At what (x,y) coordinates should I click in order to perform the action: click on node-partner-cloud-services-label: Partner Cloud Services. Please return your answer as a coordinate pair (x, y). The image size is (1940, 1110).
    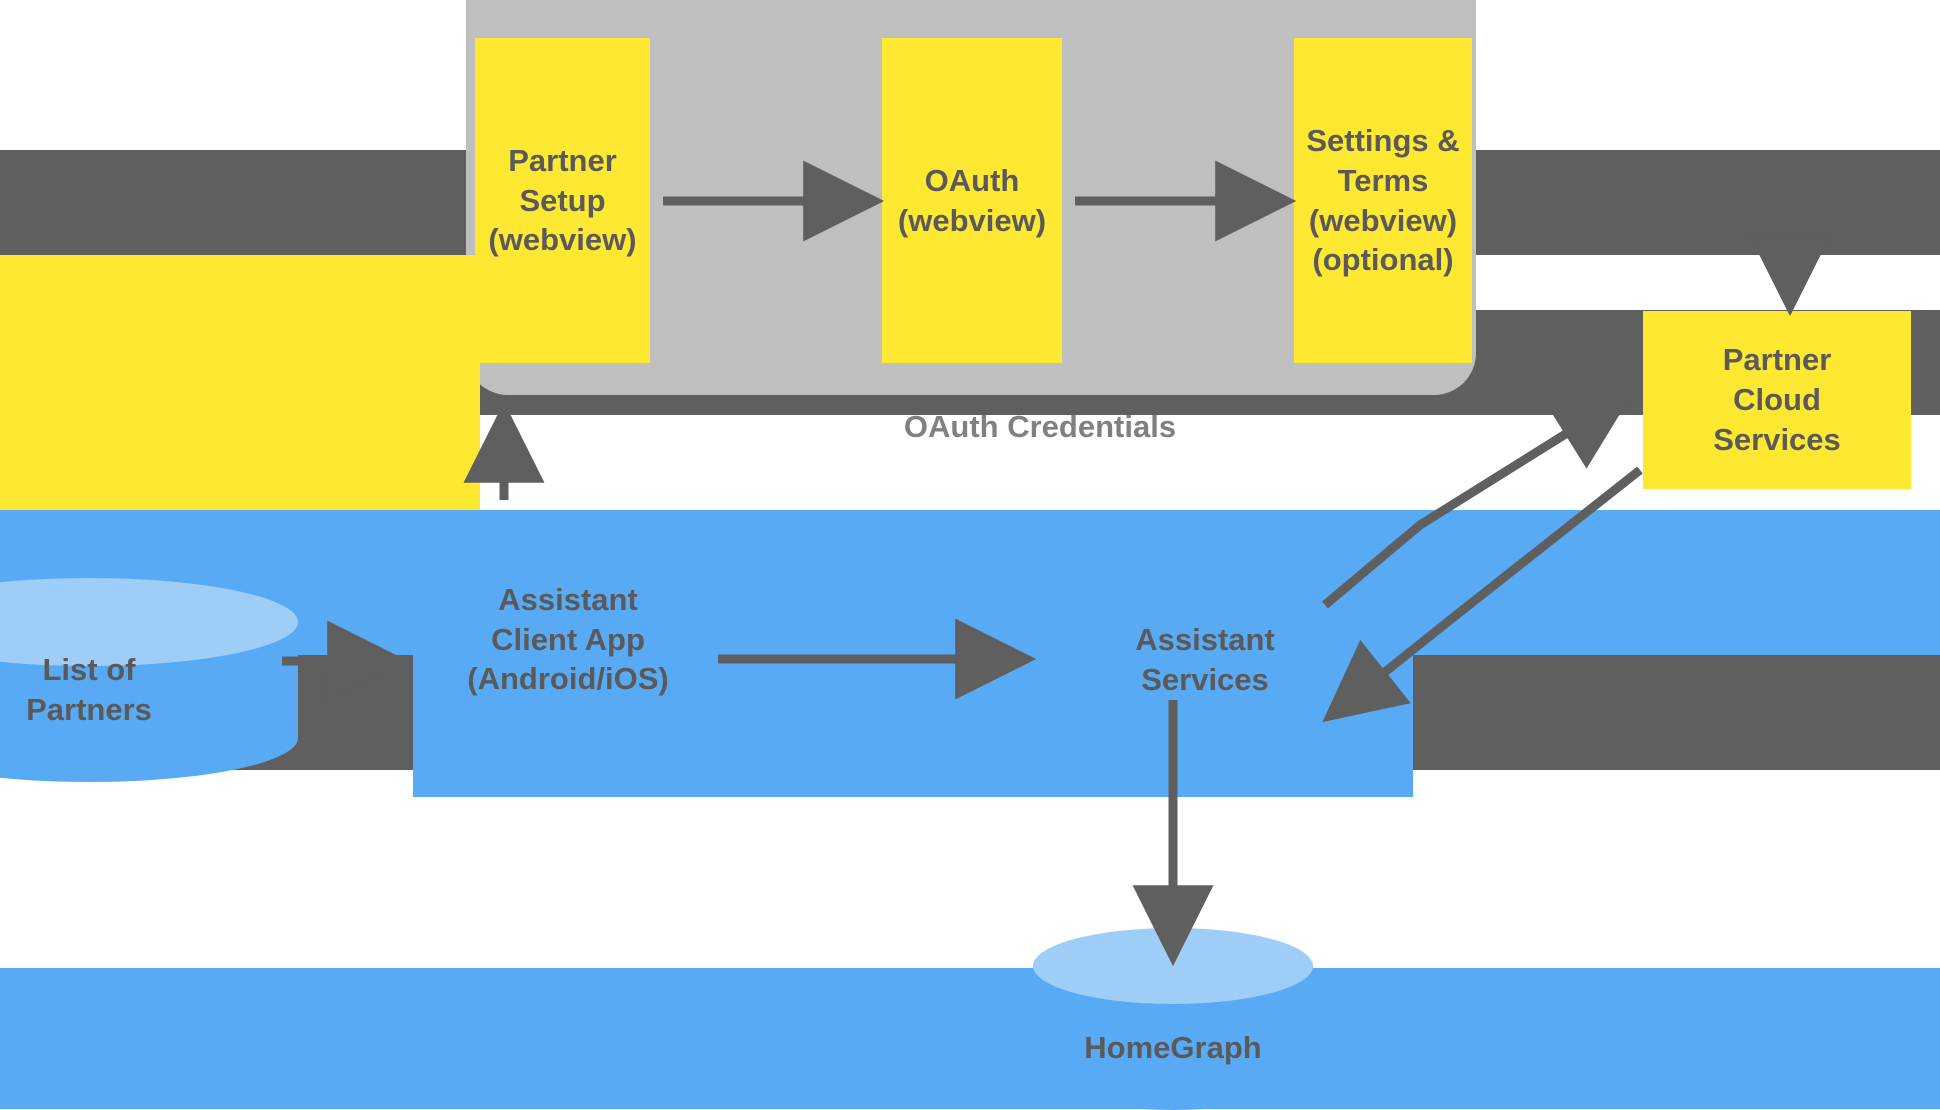
    Looking at the image, I should click on (1777, 399).